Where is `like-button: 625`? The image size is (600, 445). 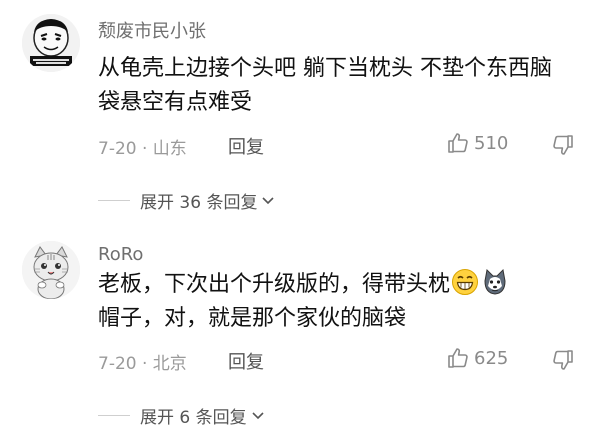
like-button: 625 is located at coordinates (477, 358).